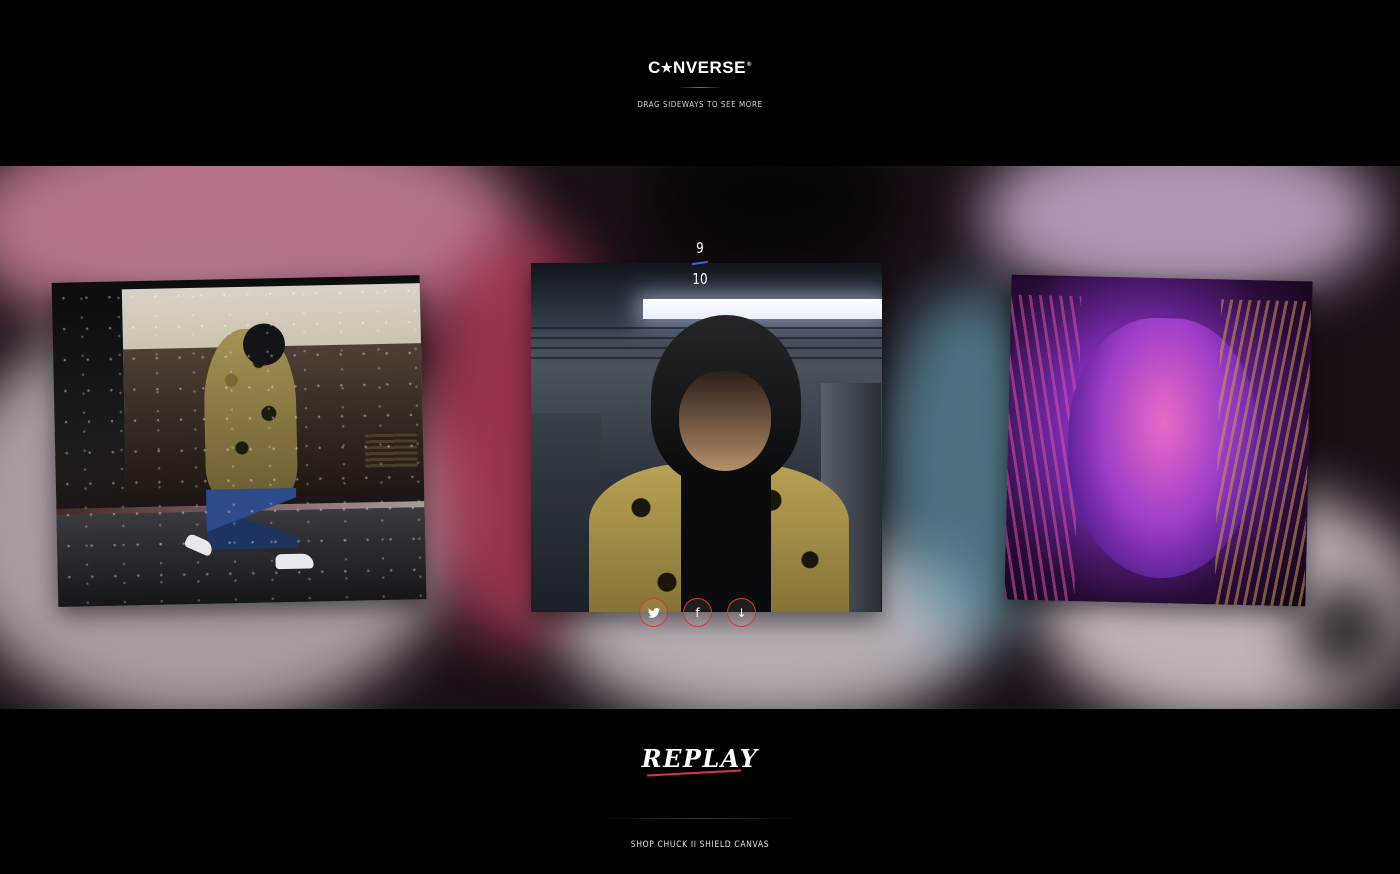  What do you see at coordinates (700, 248) in the screenshot?
I see `slide-counter-current: 9` at bounding box center [700, 248].